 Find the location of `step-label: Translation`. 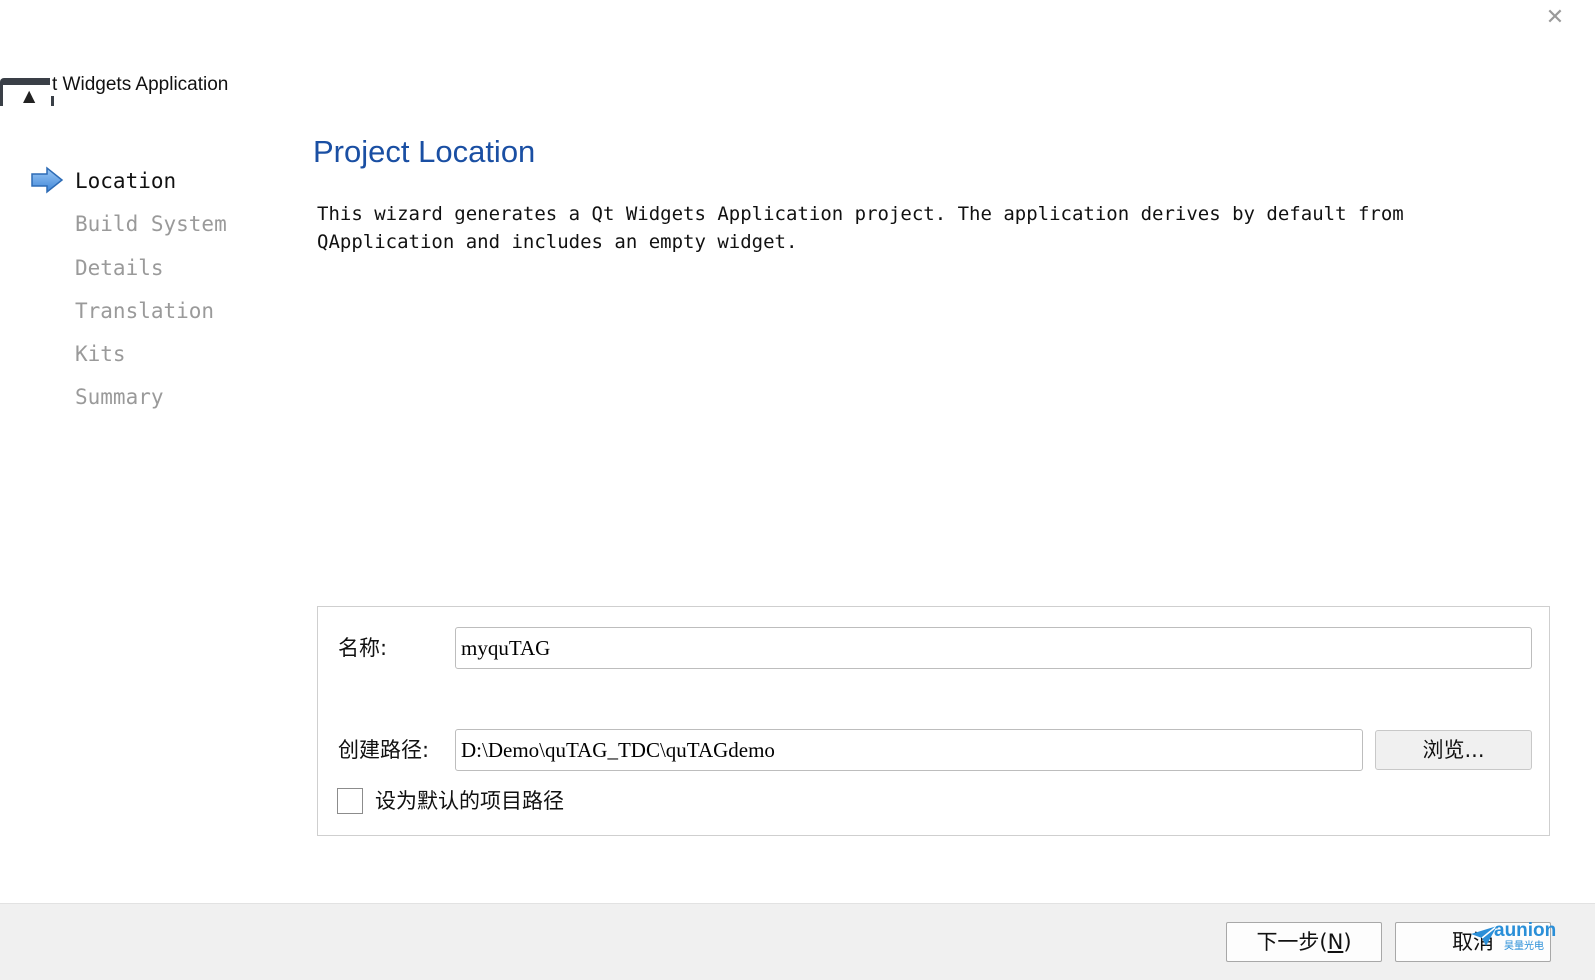

step-label: Translation is located at coordinates (145, 310).